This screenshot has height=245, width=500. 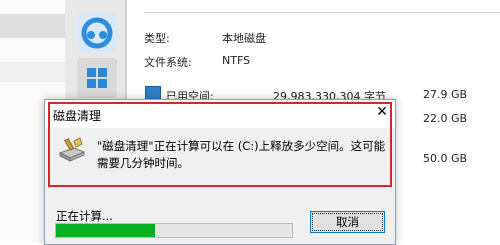 What do you see at coordinates (32, 26) in the screenshot?
I see `nav-selected-item` at bounding box center [32, 26].